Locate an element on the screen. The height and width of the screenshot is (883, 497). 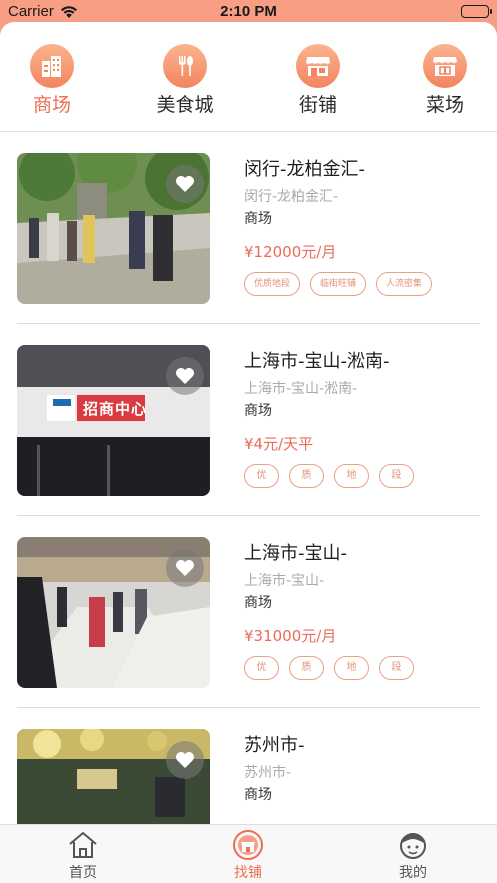
market-stall-icon is located at coordinates (445, 66).